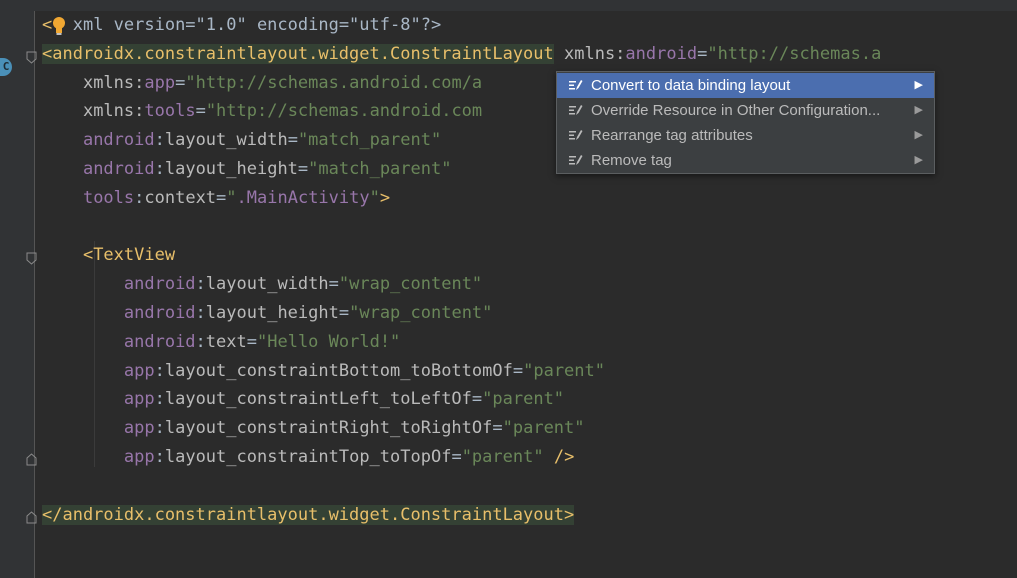 The width and height of the screenshot is (1017, 578). What do you see at coordinates (334, 82) in the screenshot?
I see `code-token: "http://schemas.android.com/a` at bounding box center [334, 82].